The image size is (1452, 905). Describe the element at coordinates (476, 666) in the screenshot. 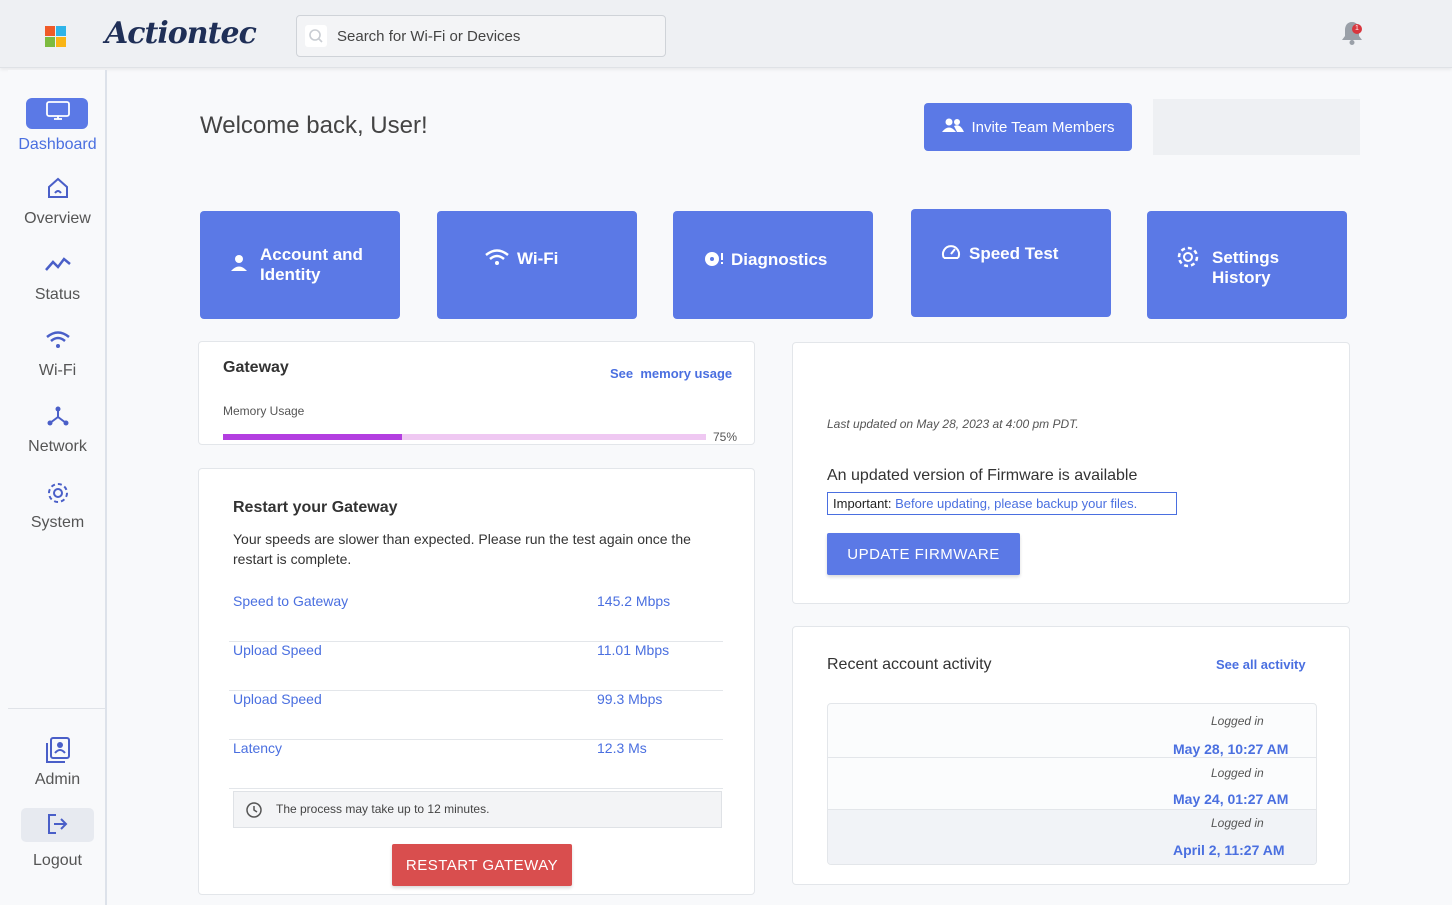

I see `speed-row: Upload Speed 11.01 Mbps` at that location.